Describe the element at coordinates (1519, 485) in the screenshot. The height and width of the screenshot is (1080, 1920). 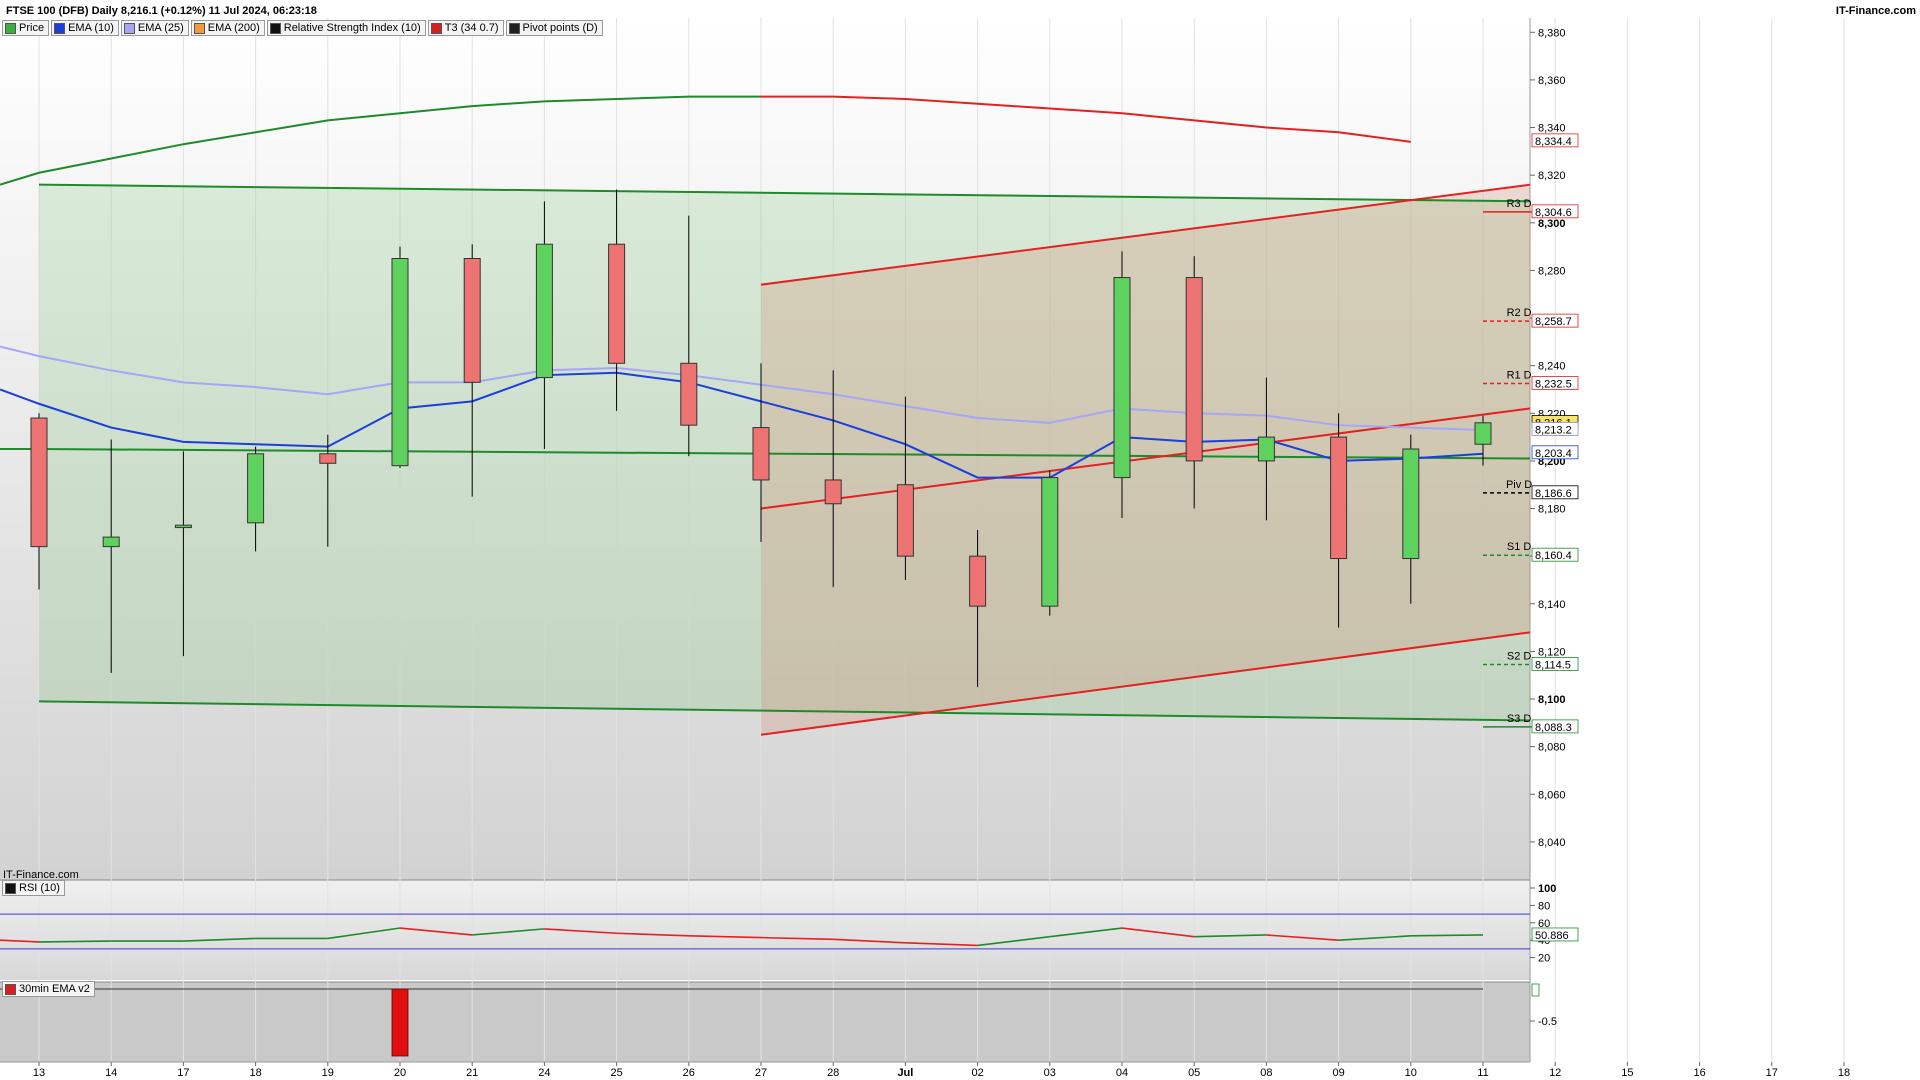
I see `pivot-label: Piv D` at that location.